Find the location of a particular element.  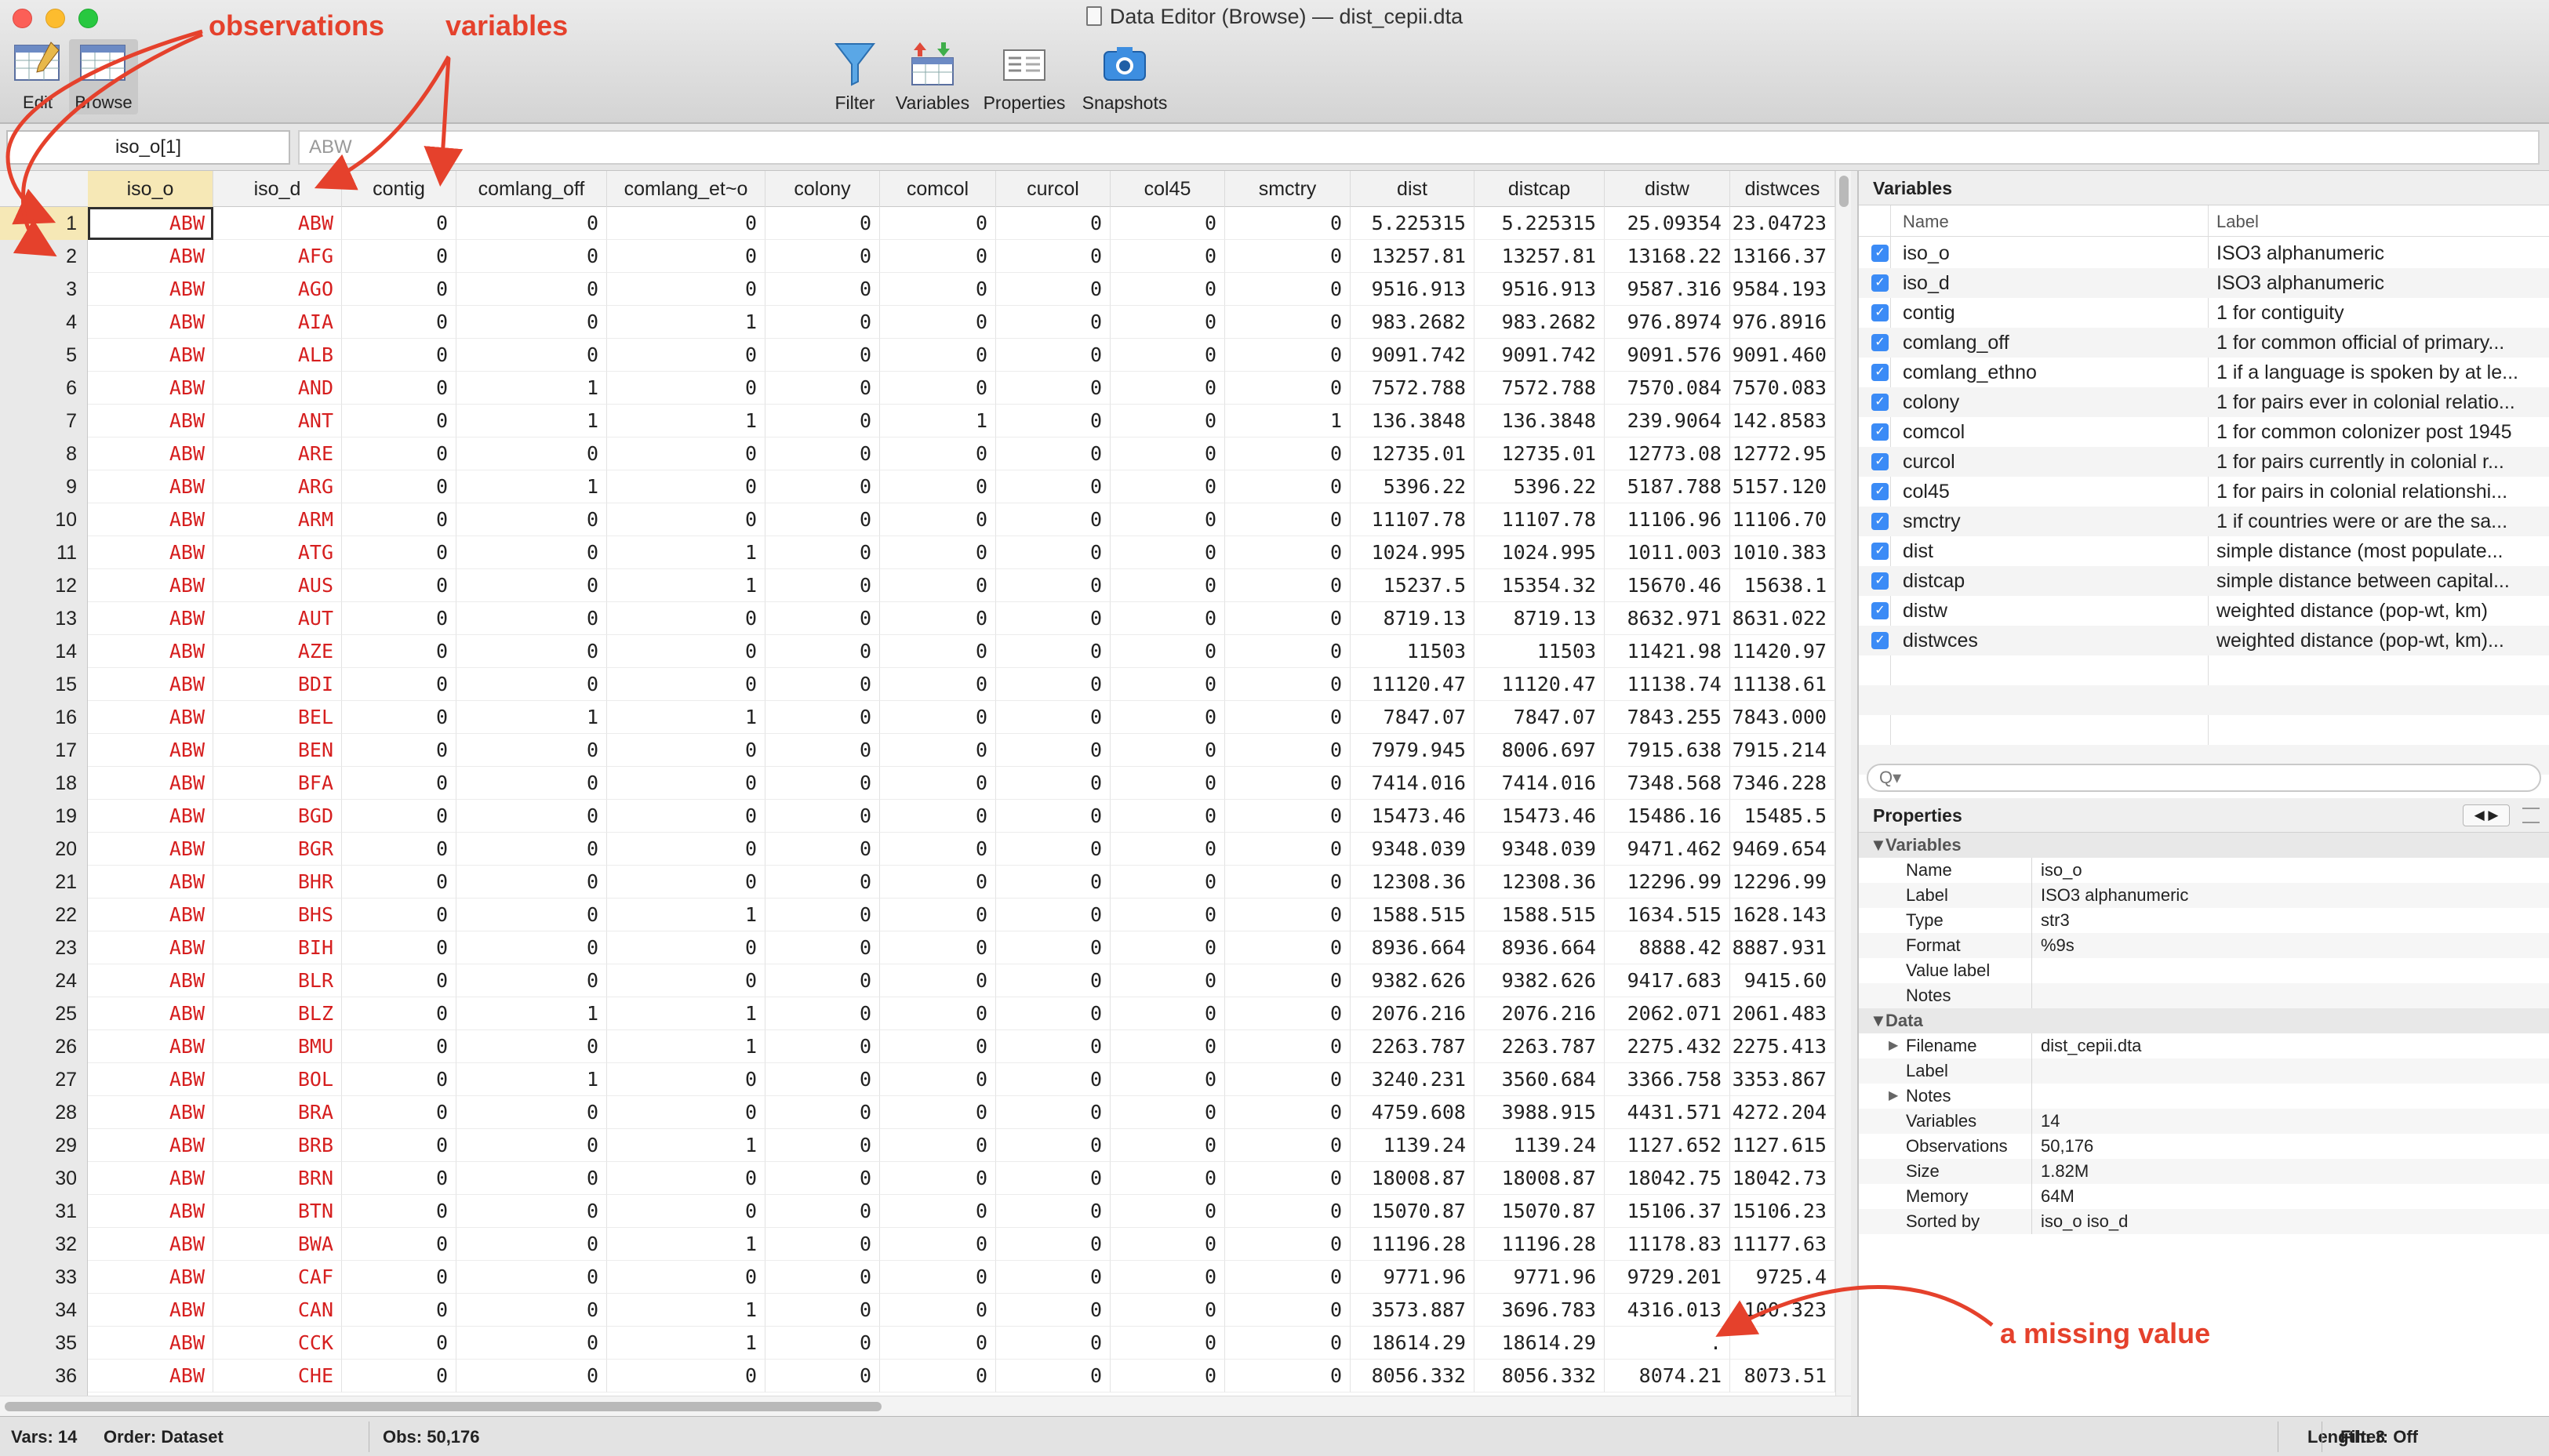

grid-cell: BRA is located at coordinates (277, 1112).